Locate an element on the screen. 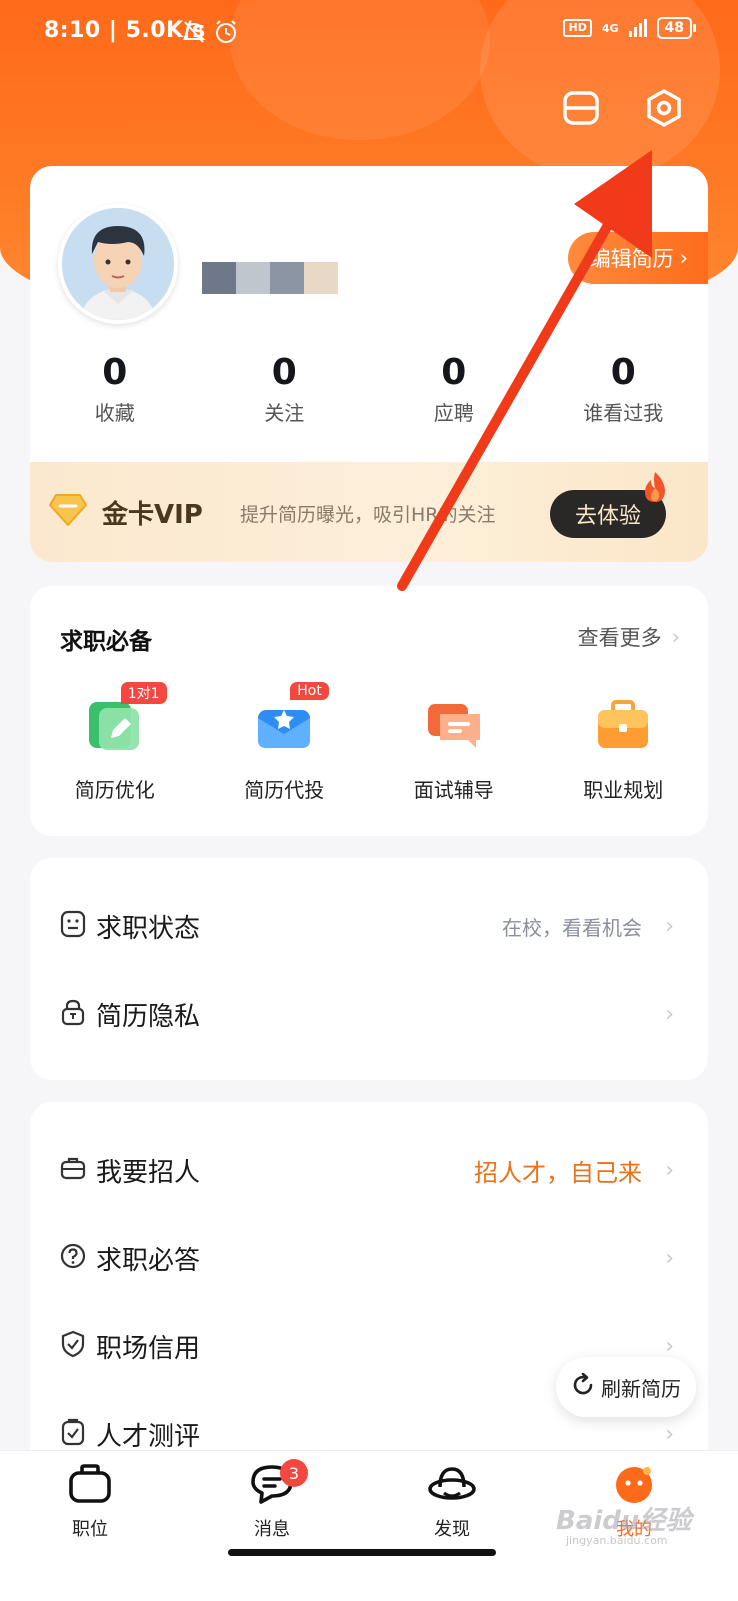  row-value: 招人才，自己来 is located at coordinates (558, 1172).